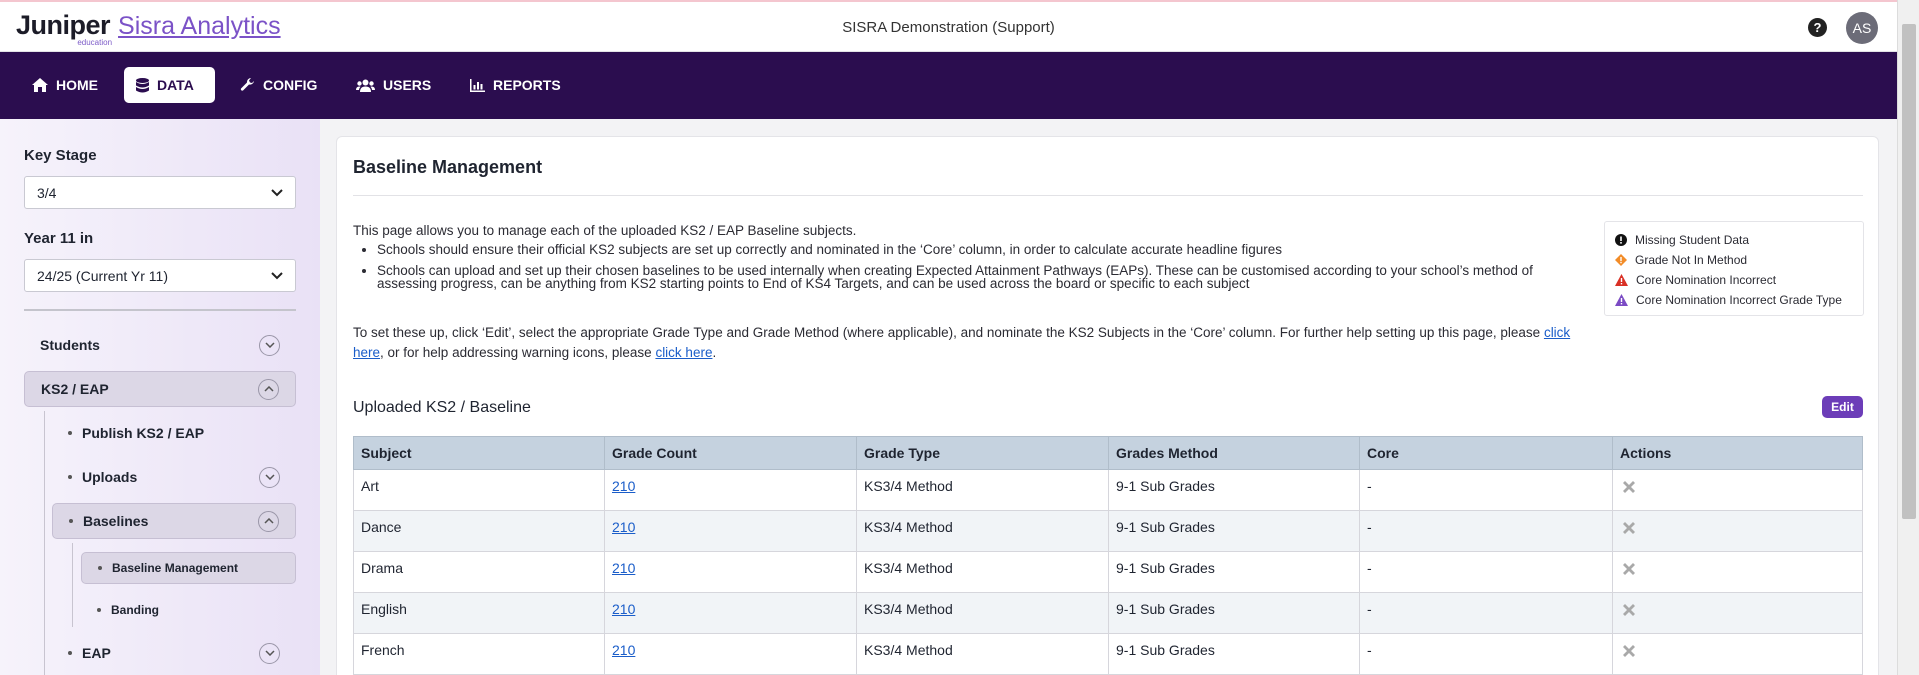  Describe the element at coordinates (1486, 654) in the screenshot. I see `core-cell: -` at that location.